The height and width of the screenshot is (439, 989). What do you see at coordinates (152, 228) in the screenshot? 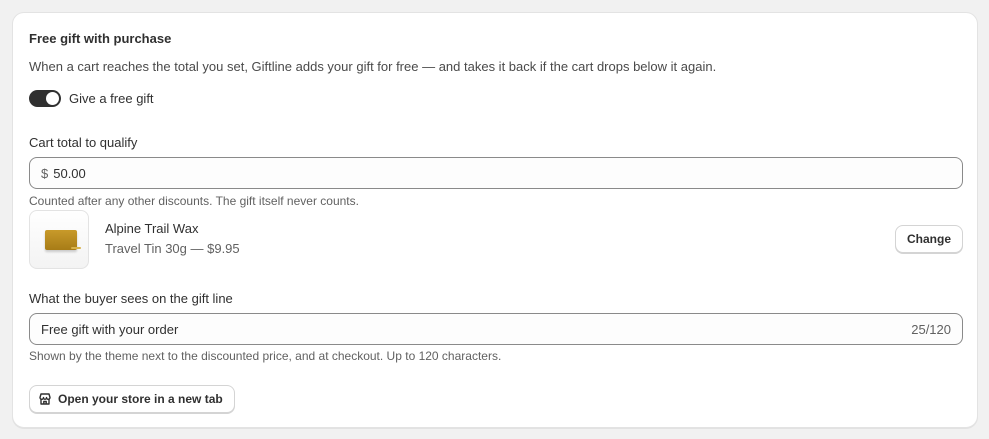
I see `product-name: Alpine Trail Wax` at bounding box center [152, 228].